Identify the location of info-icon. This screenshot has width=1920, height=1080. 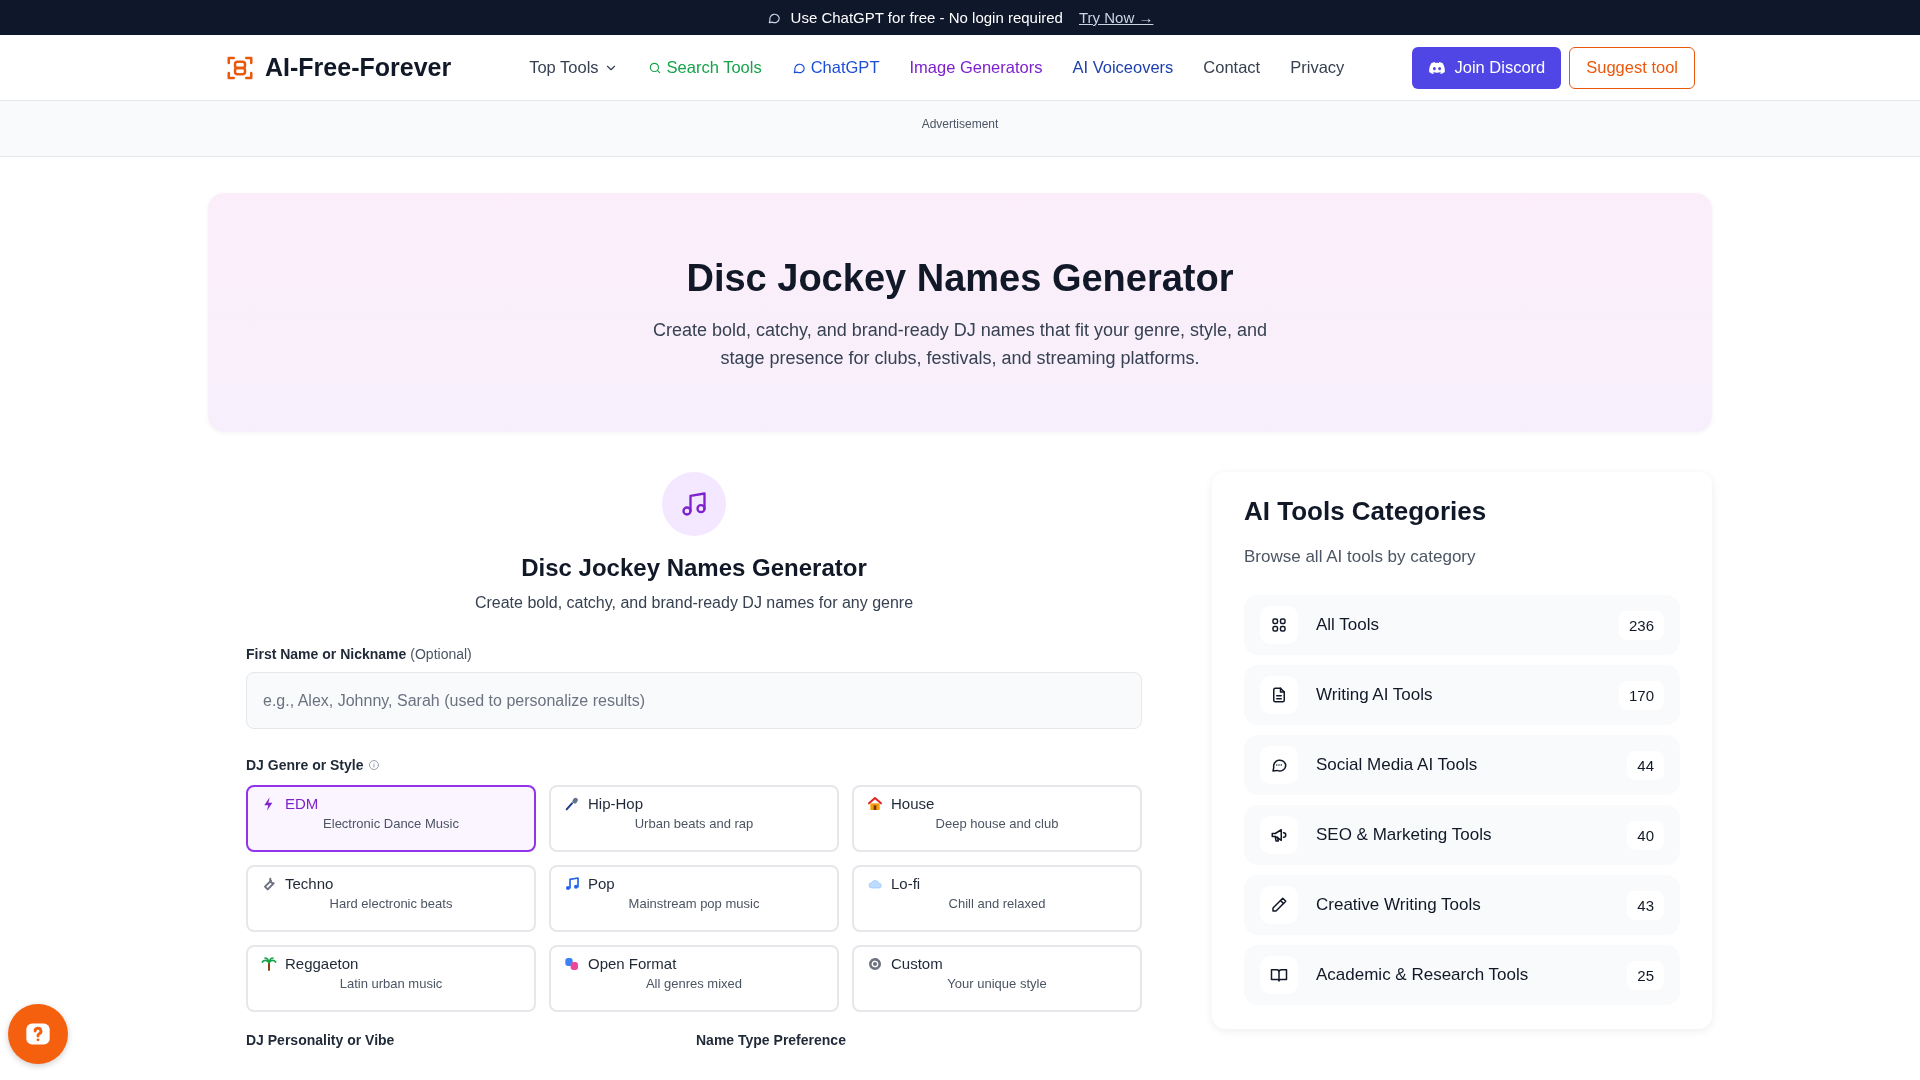
(373, 765).